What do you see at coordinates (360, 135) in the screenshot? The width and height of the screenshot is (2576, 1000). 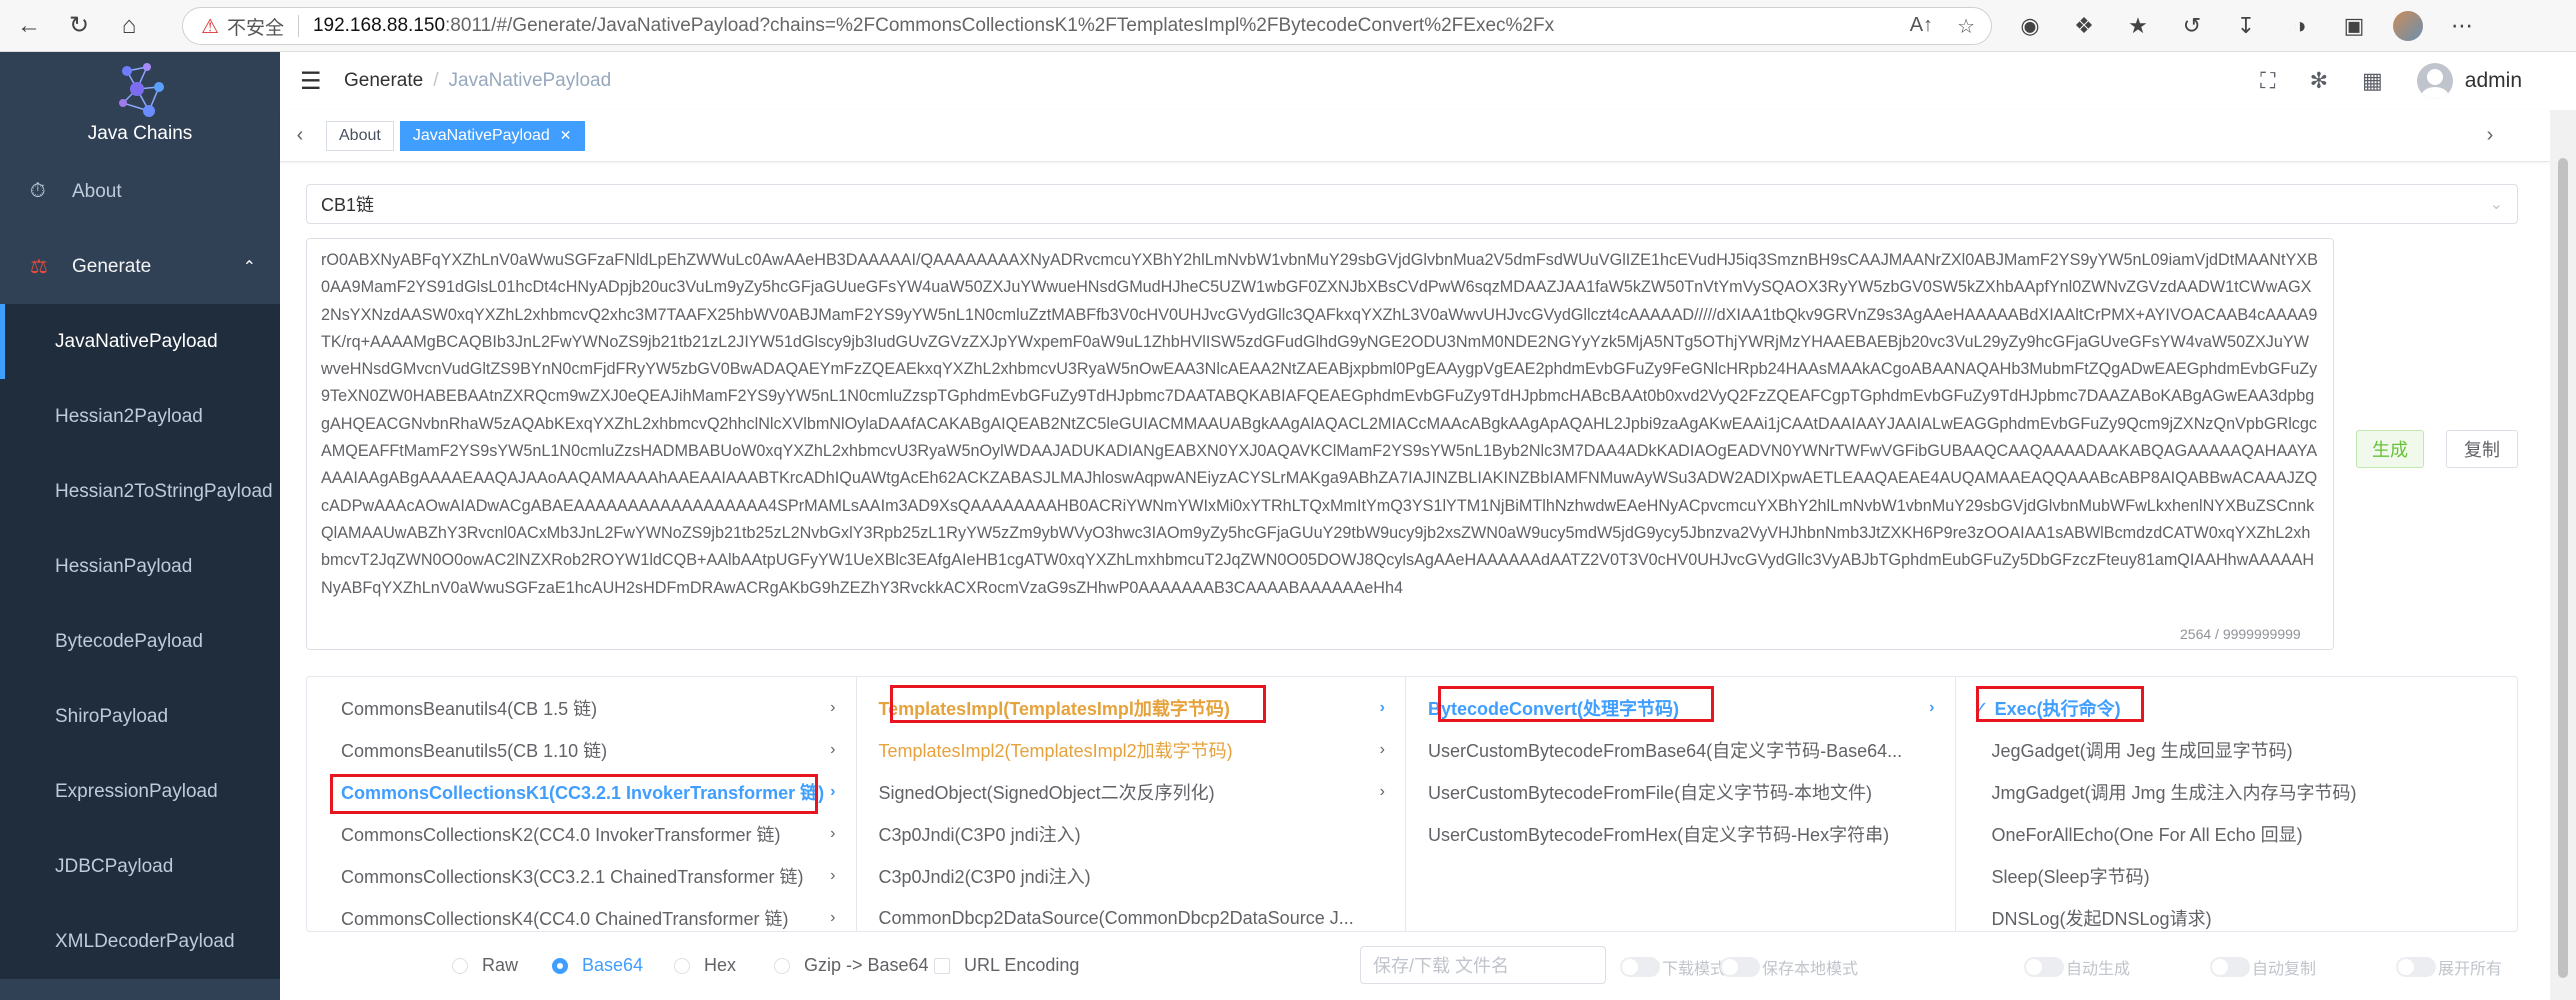 I see `tag-about: About` at bounding box center [360, 135].